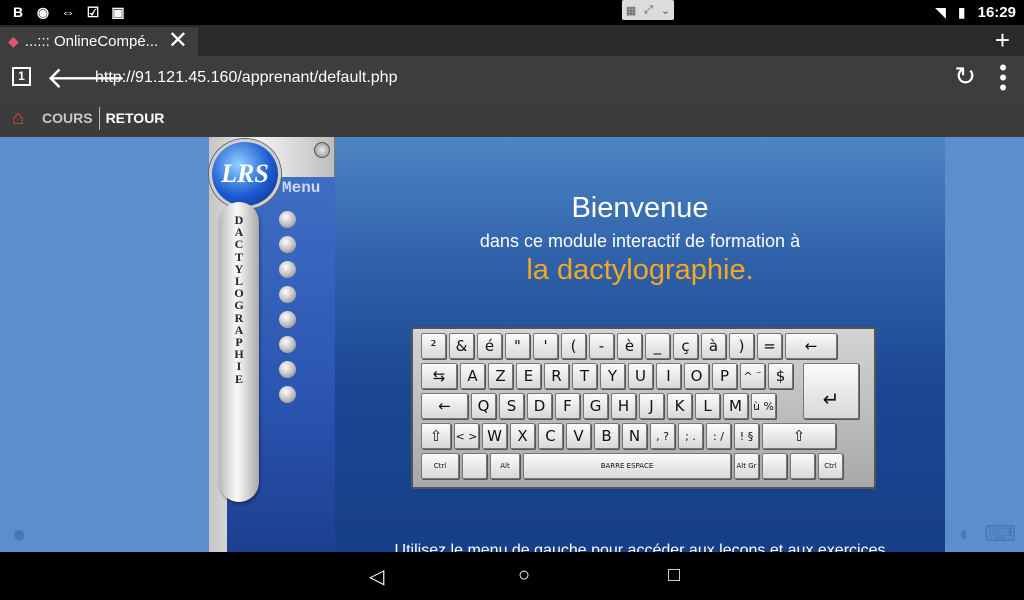 The width and height of the screenshot is (1024, 600). What do you see at coordinates (512, 12) in the screenshot?
I see `status-bar: B ◉ ⇔ ☑ ▣ ▦ ⤢ ⌄ ◥ ▮ 16:29` at bounding box center [512, 12].